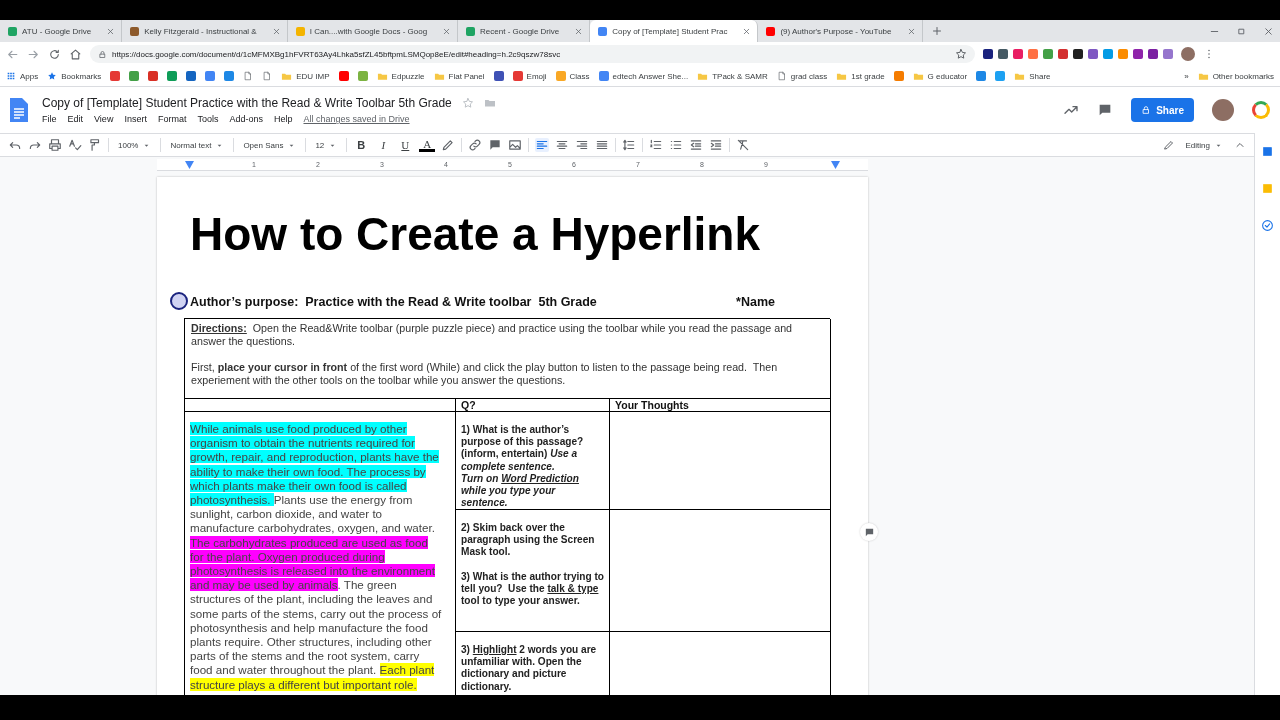  What do you see at coordinates (743, 145) in the screenshot?
I see `clear-formatting-icon` at bounding box center [743, 145].